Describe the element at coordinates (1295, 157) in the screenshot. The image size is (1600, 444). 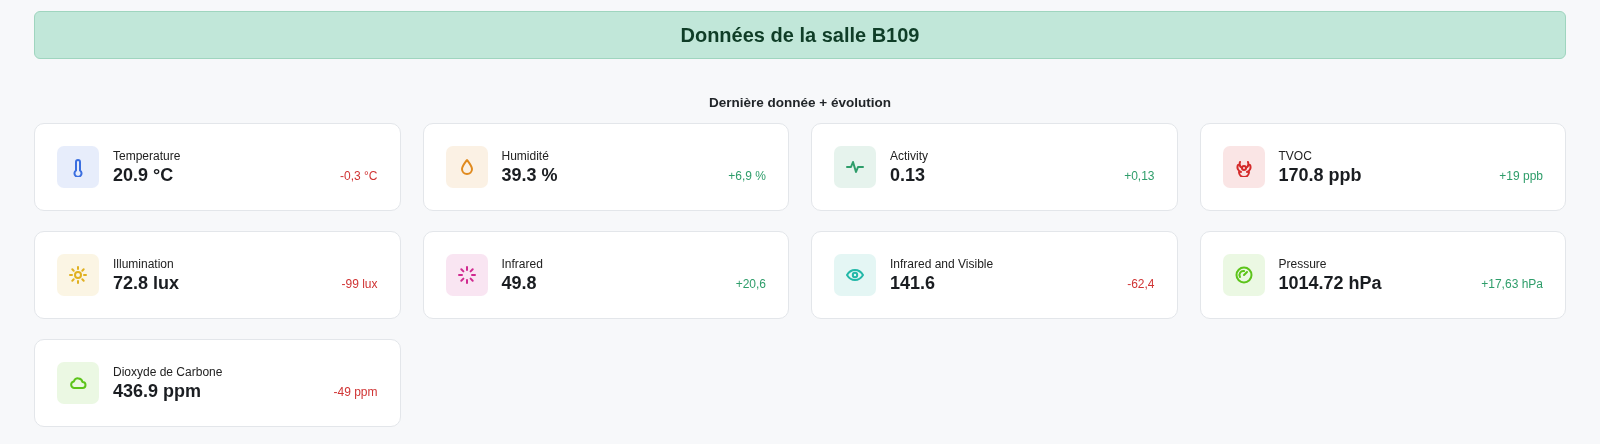
I see `metric-label: TVOC` at that location.